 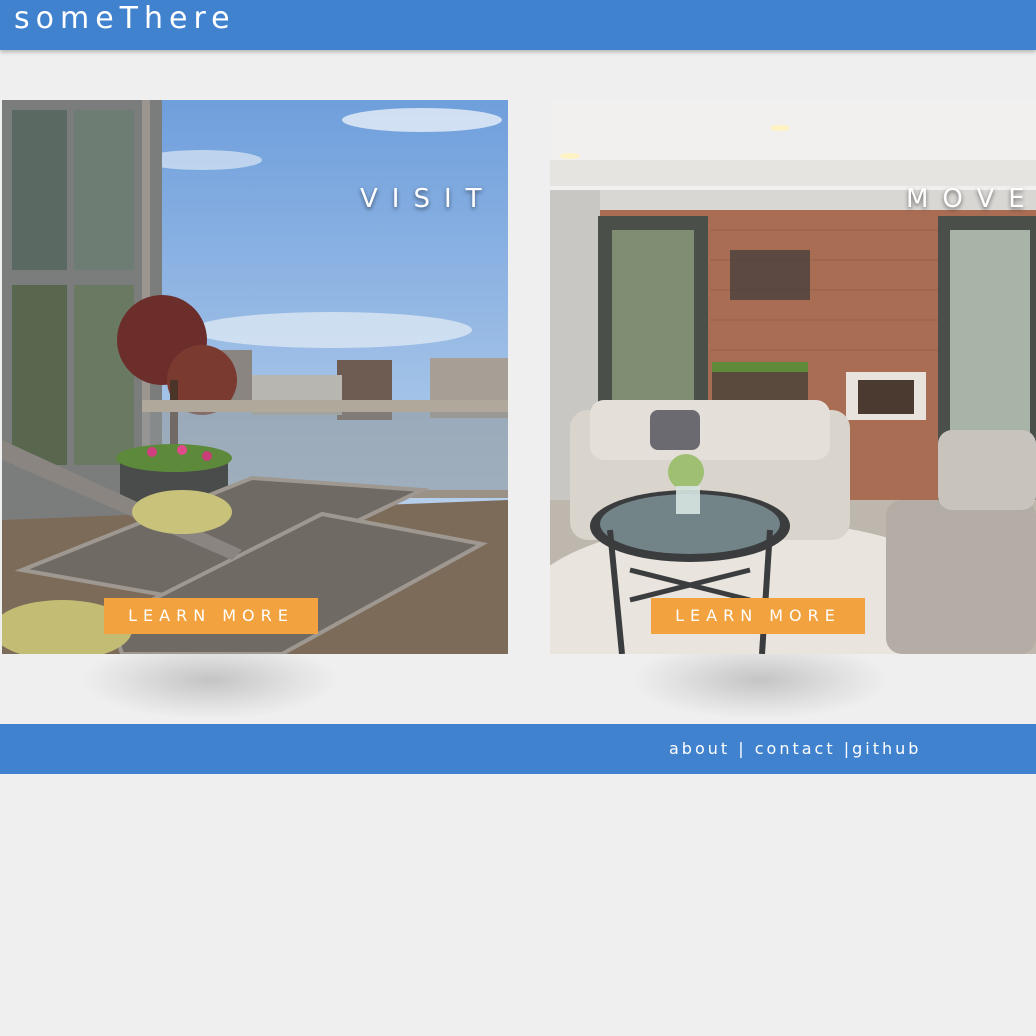 I want to click on learn-more-button-move: LEARN MORE, so click(x=758, y=616).